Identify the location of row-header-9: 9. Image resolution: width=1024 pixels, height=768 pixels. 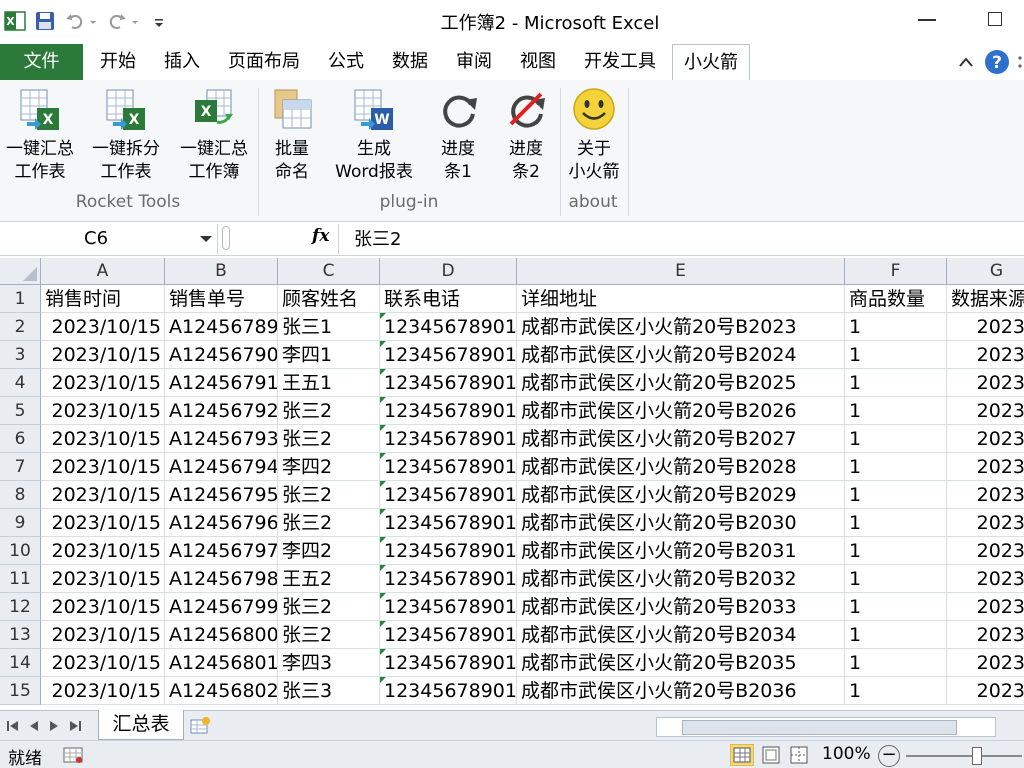
(20, 523).